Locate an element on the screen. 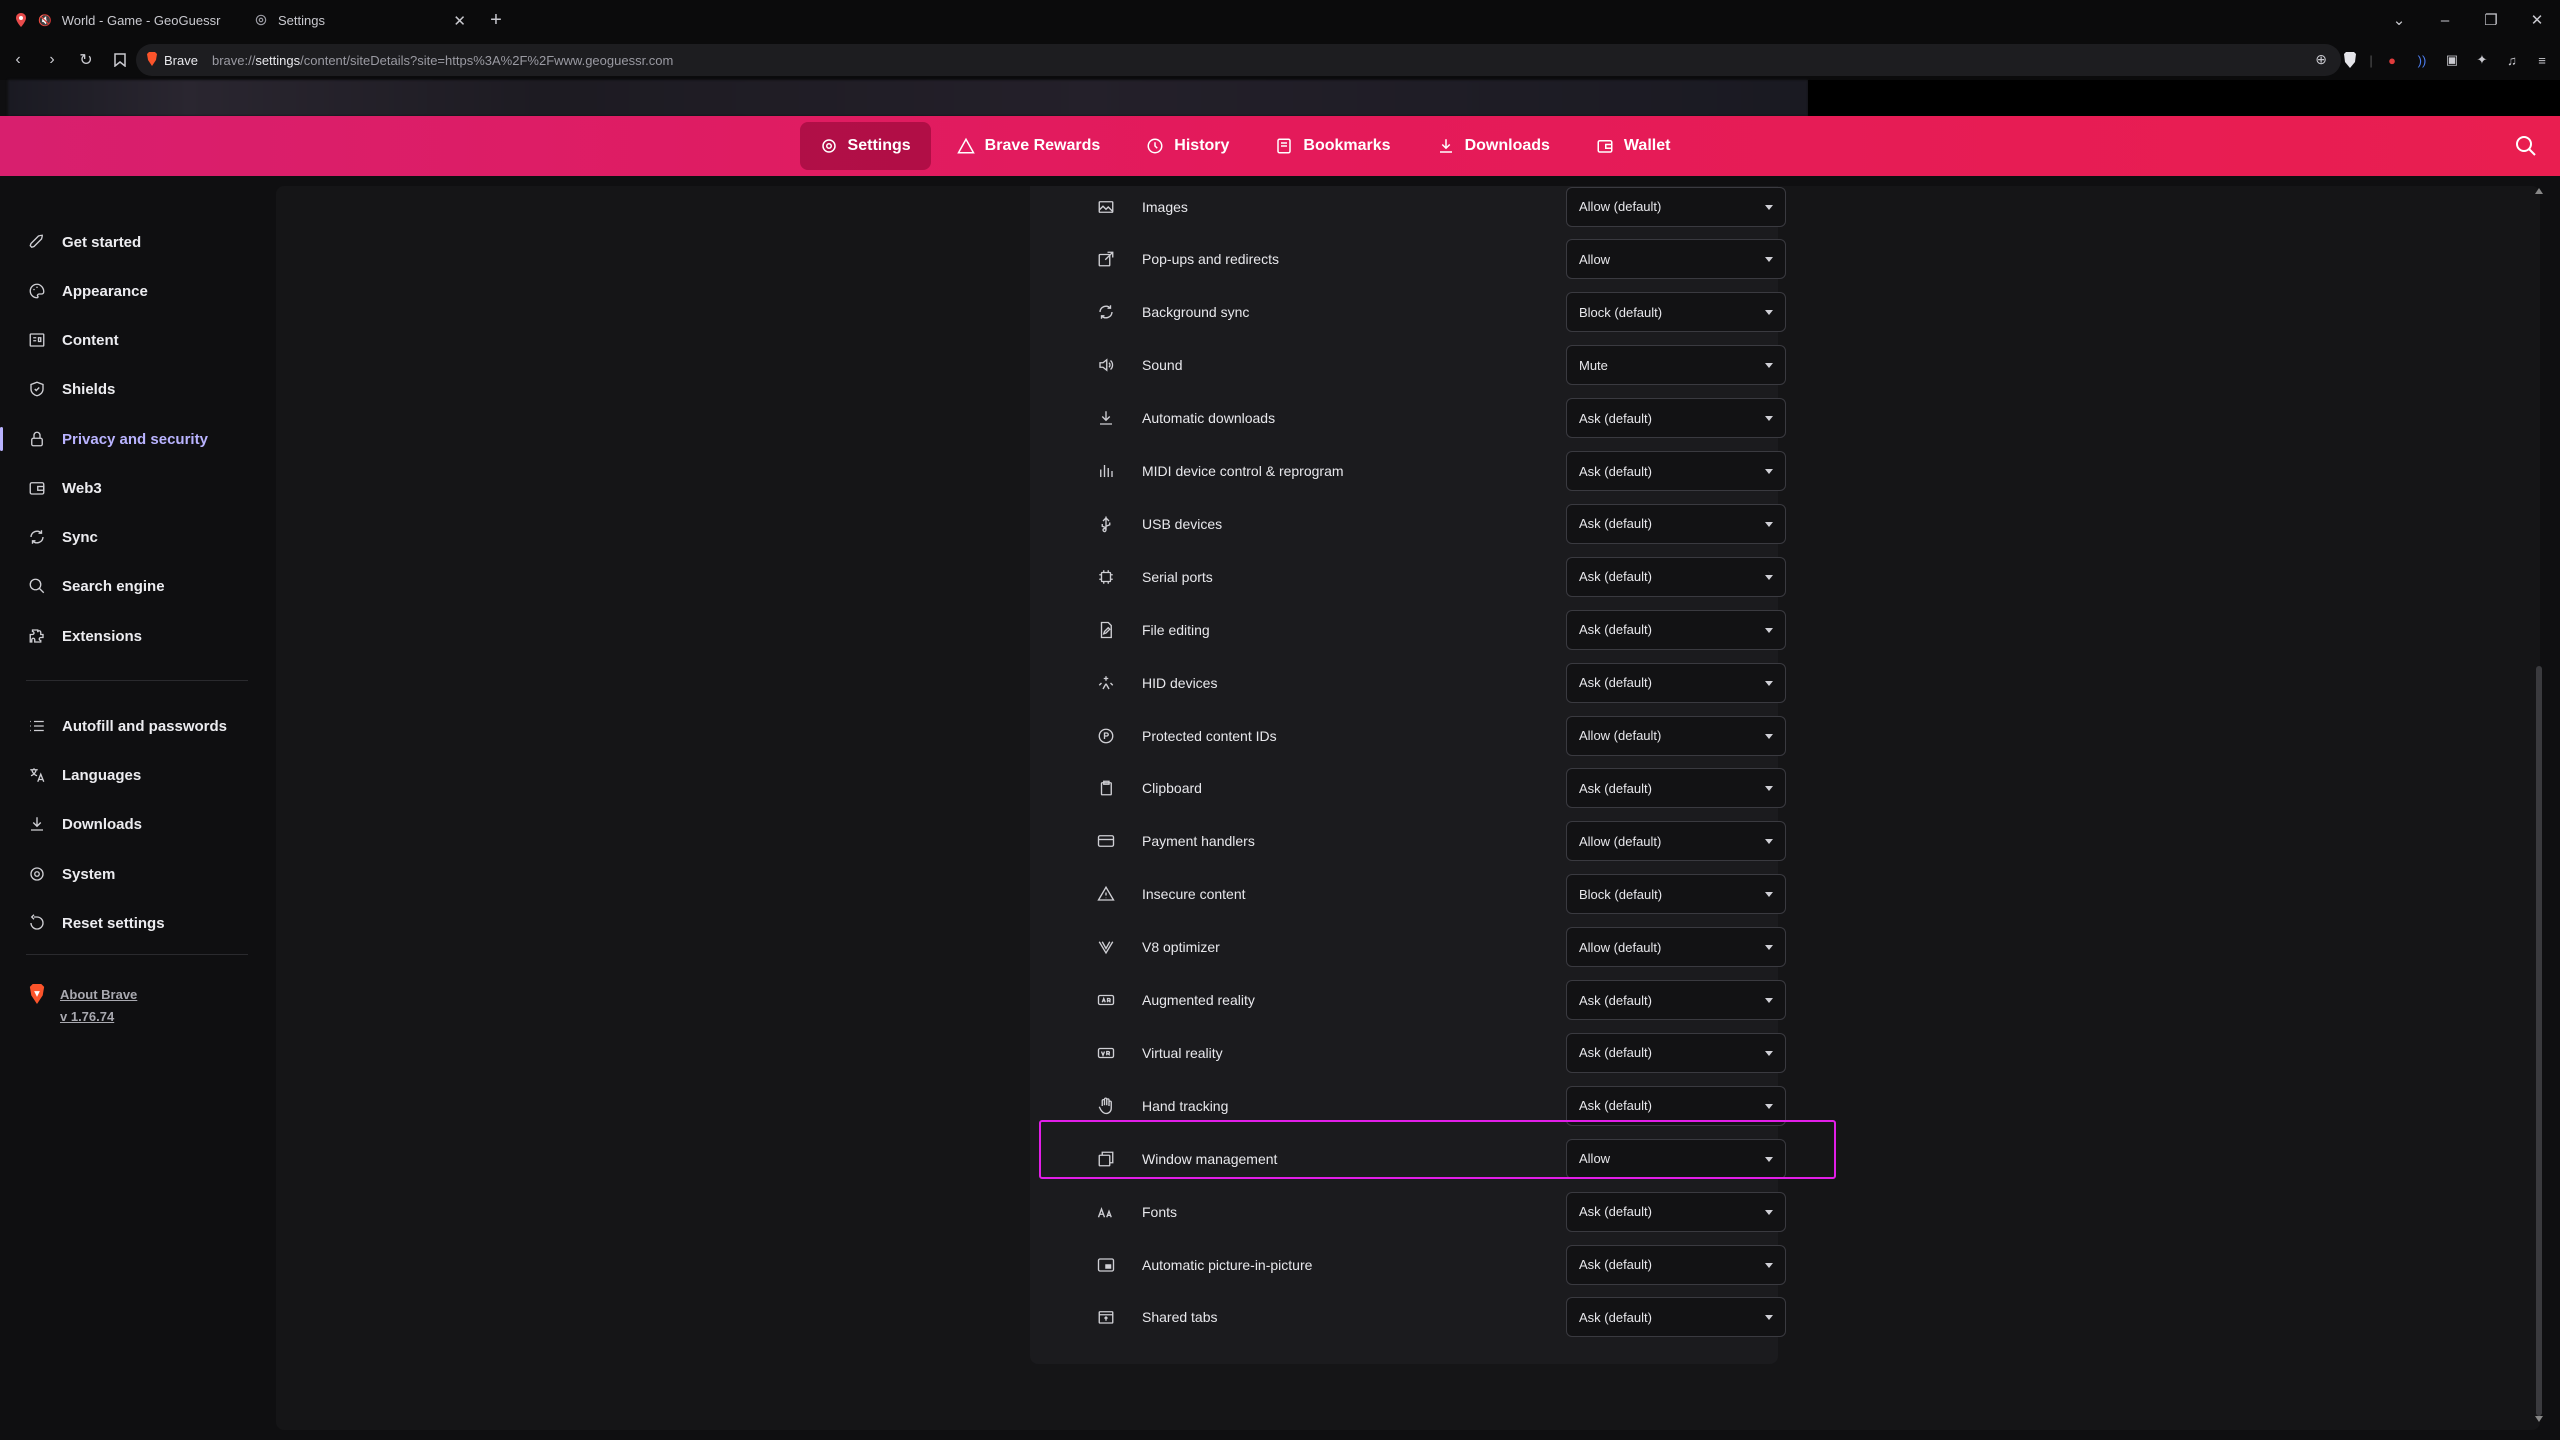  reload-icon: ↻ is located at coordinates (86, 60).